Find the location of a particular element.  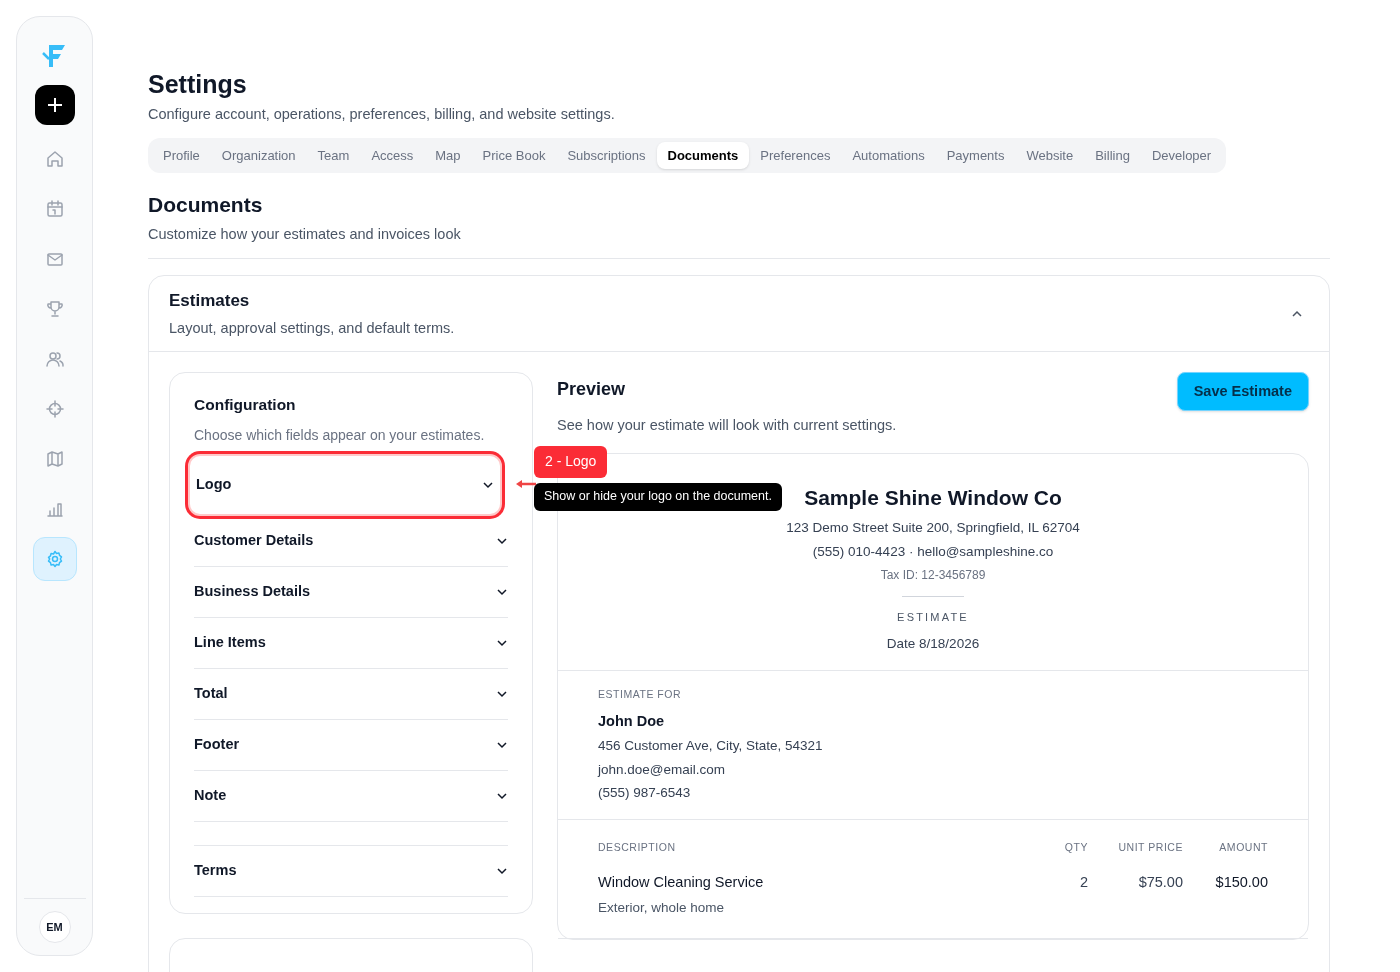

config-item: Terms is located at coordinates (351, 871).